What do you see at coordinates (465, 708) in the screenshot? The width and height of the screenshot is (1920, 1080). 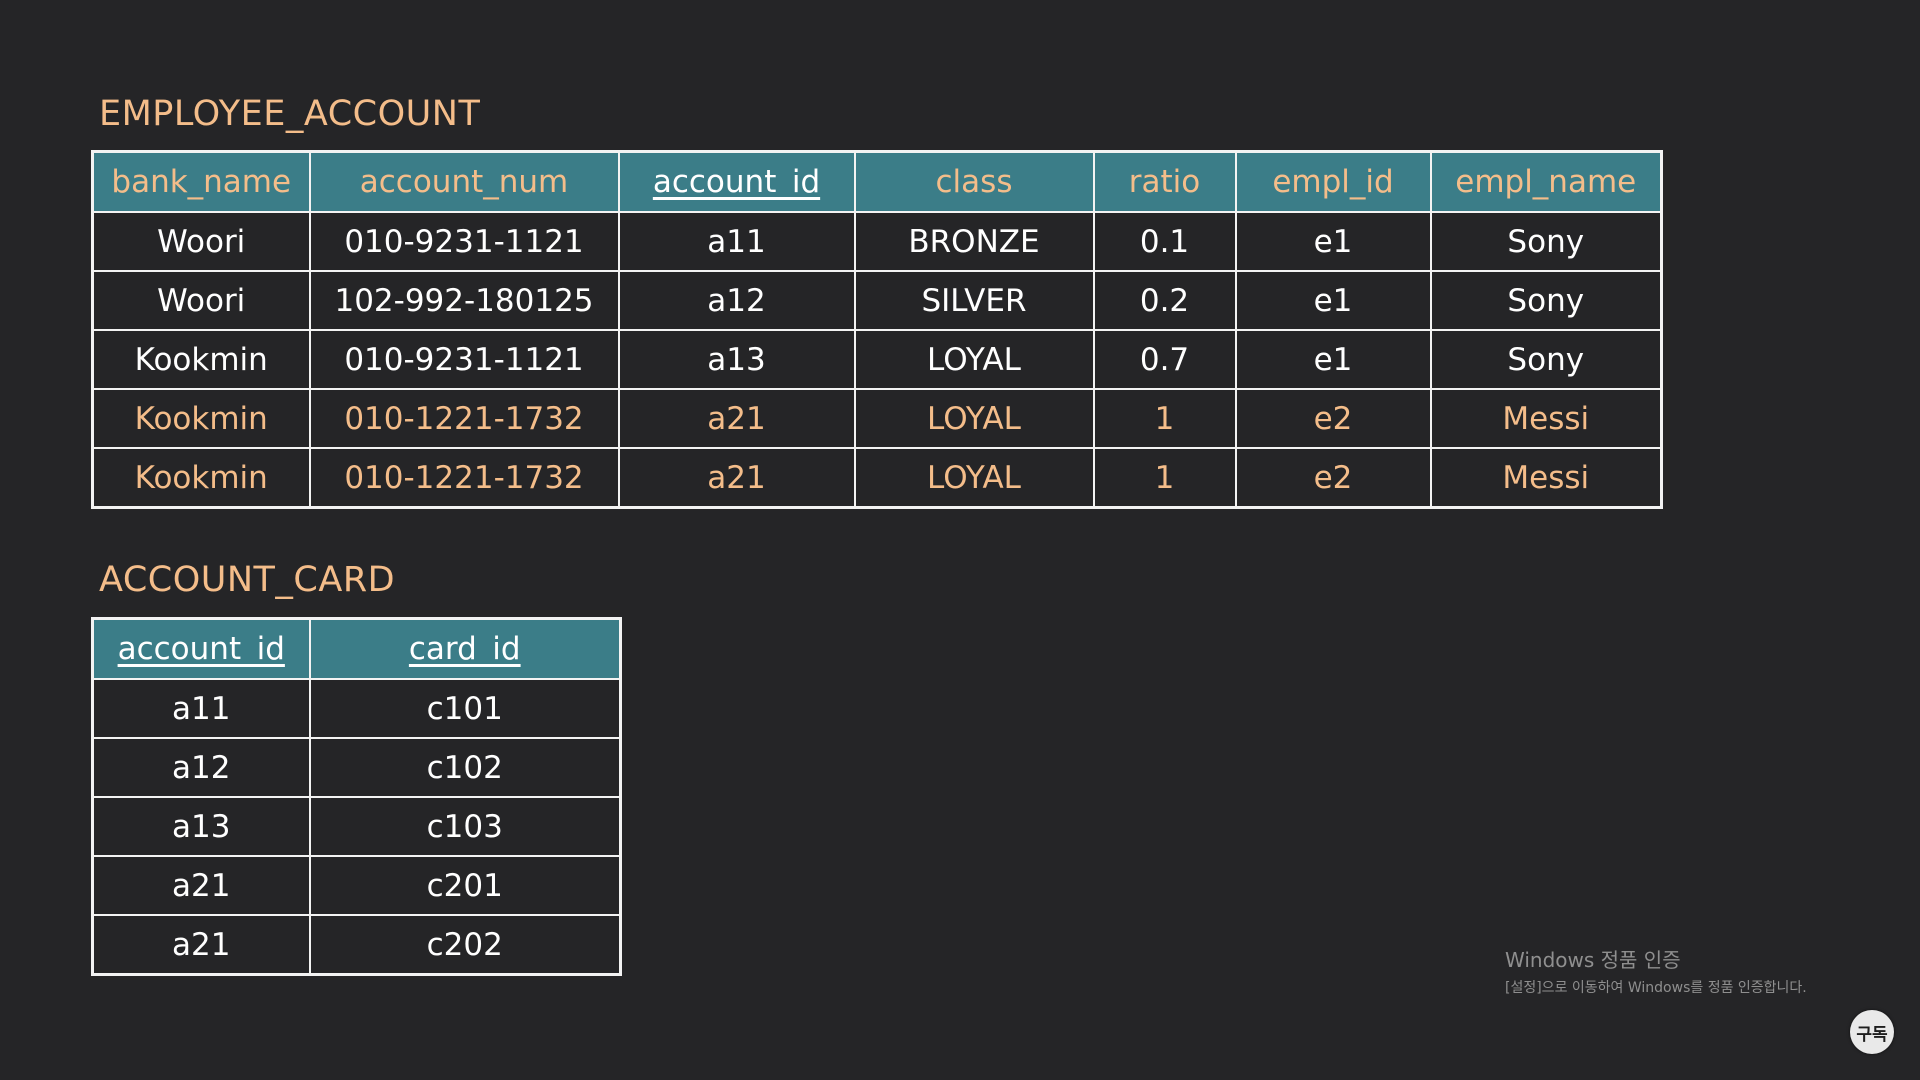 I see `table-cell: c101` at bounding box center [465, 708].